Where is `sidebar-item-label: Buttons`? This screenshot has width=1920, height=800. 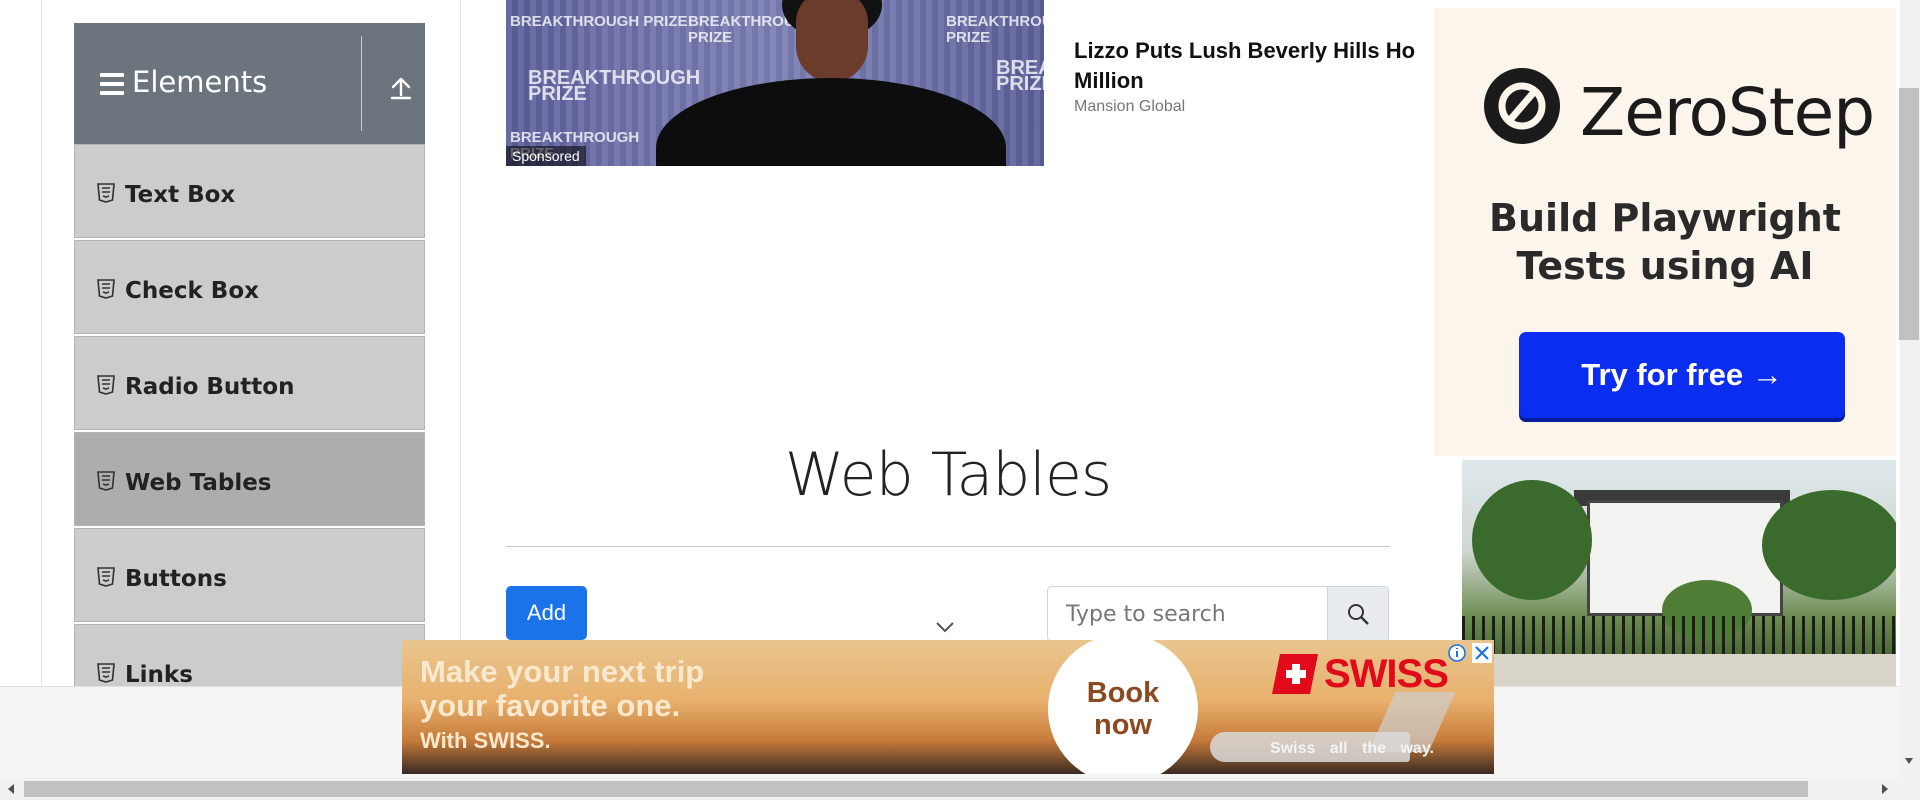 sidebar-item-label: Buttons is located at coordinates (176, 579).